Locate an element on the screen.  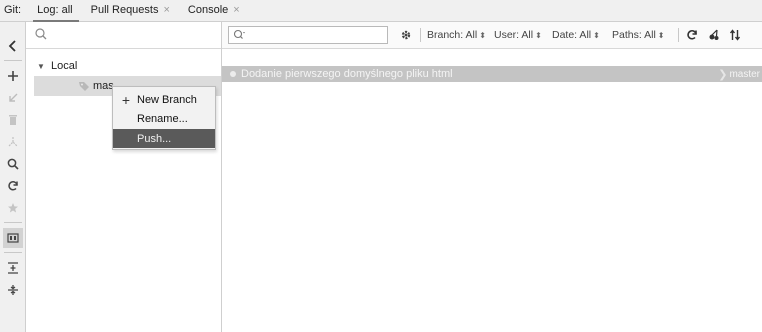
log-search-input is located at coordinates (308, 35).